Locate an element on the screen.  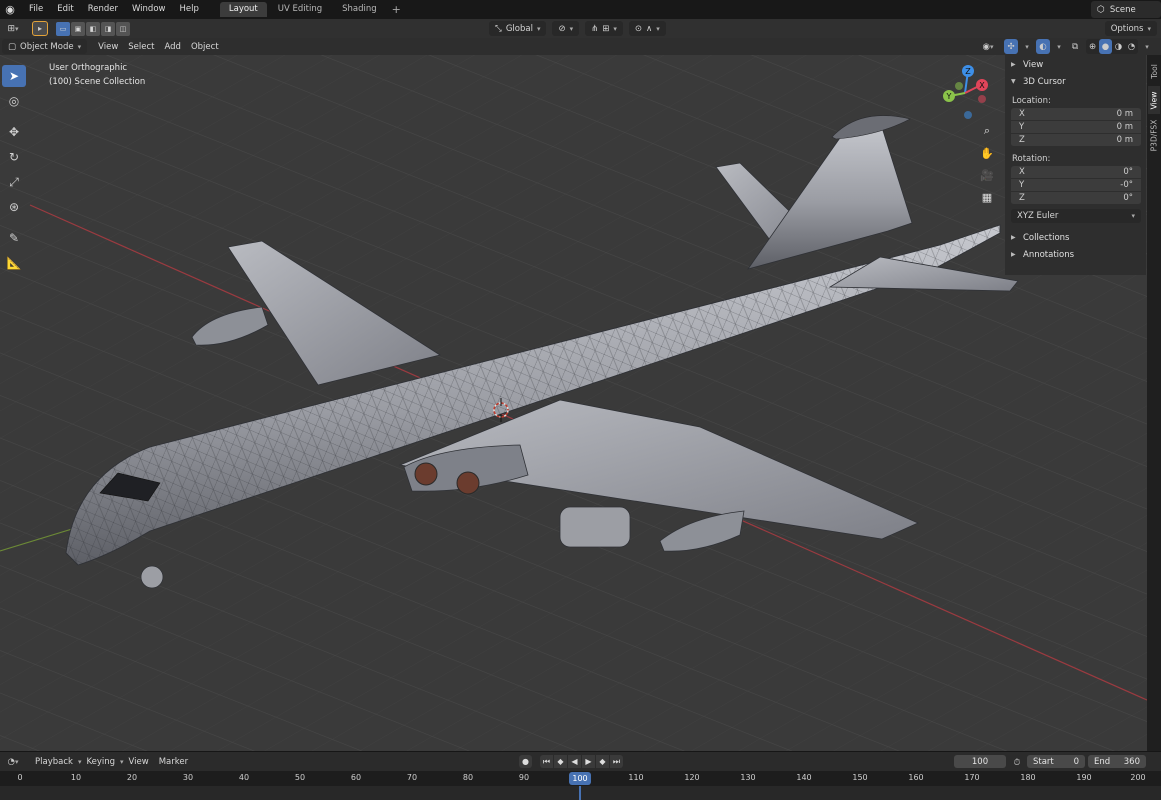
overlays-dropdown: ▾ is located at coordinates (1059, 46).